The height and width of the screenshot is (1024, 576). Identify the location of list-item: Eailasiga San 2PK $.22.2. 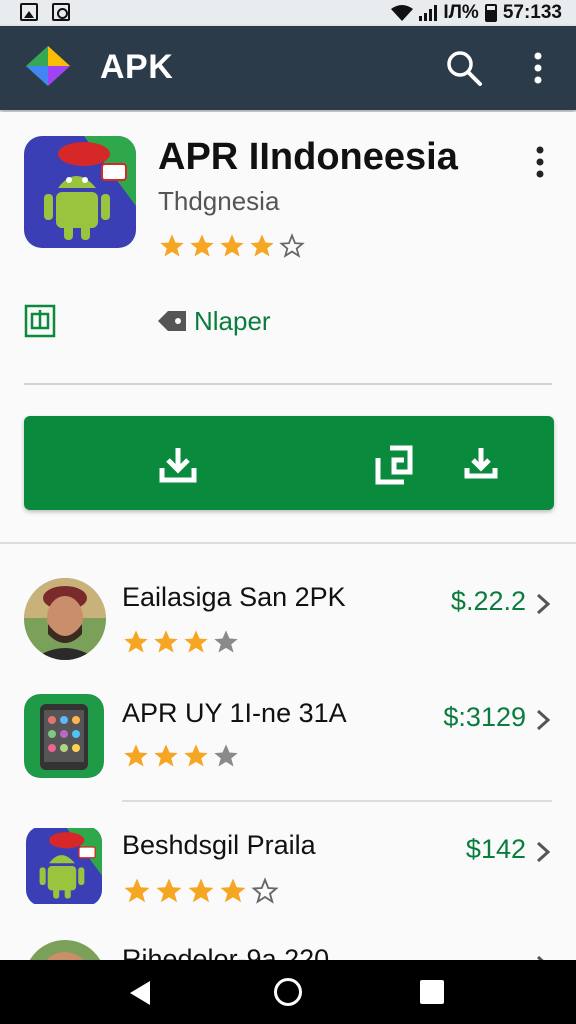
(288, 633).